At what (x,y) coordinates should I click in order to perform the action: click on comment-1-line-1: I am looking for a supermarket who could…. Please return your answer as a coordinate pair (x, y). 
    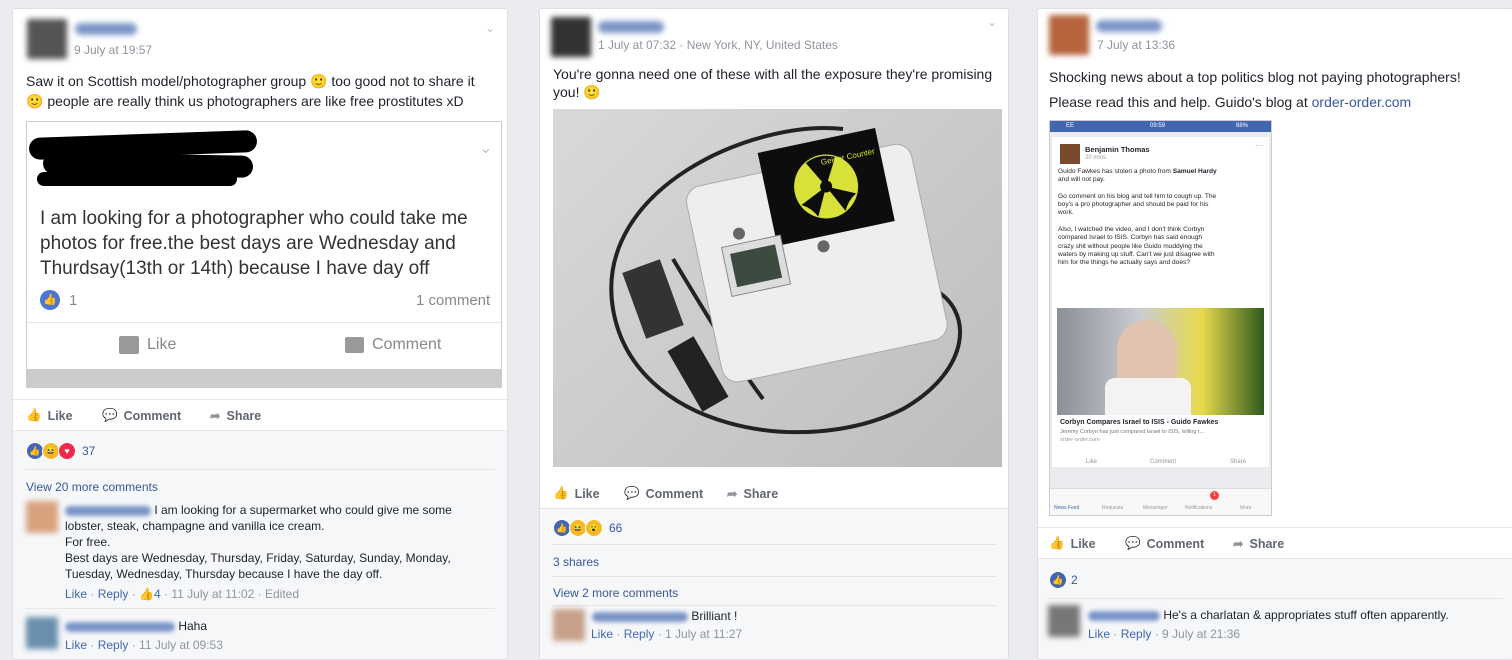
    Looking at the image, I should click on (303, 510).